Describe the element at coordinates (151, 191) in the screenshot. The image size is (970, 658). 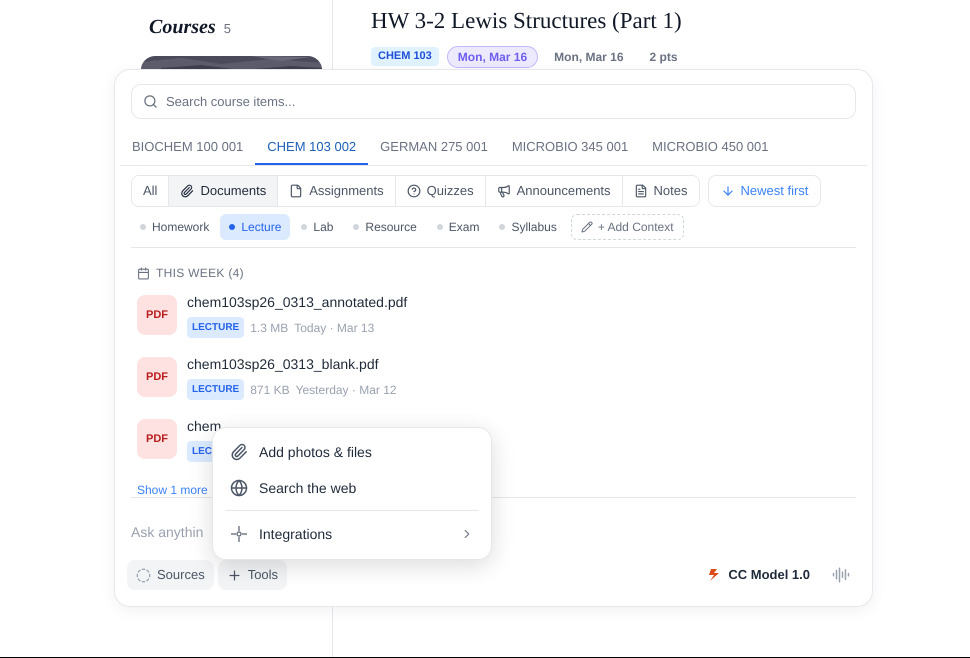
I see `type-filter-tab: All` at that location.